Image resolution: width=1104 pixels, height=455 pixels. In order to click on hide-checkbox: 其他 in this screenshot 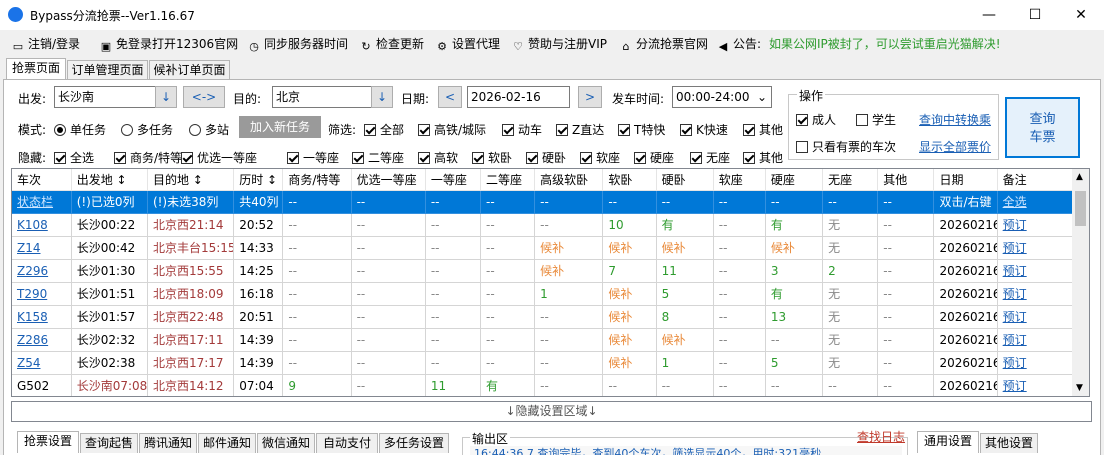, I will do `click(763, 157)`.